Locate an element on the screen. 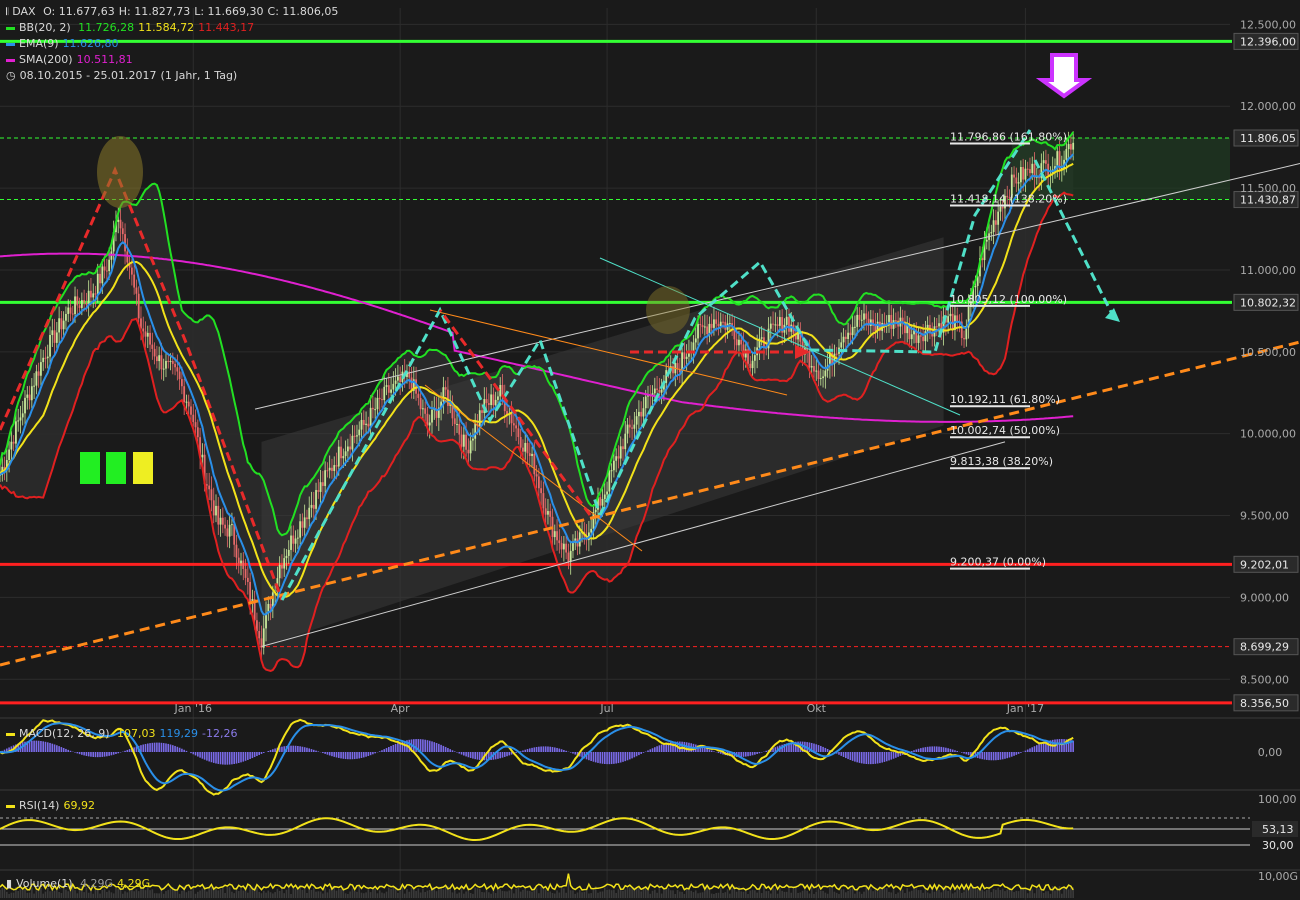 This screenshot has width=1300, height=900. signal-square is located at coordinates (116, 468).